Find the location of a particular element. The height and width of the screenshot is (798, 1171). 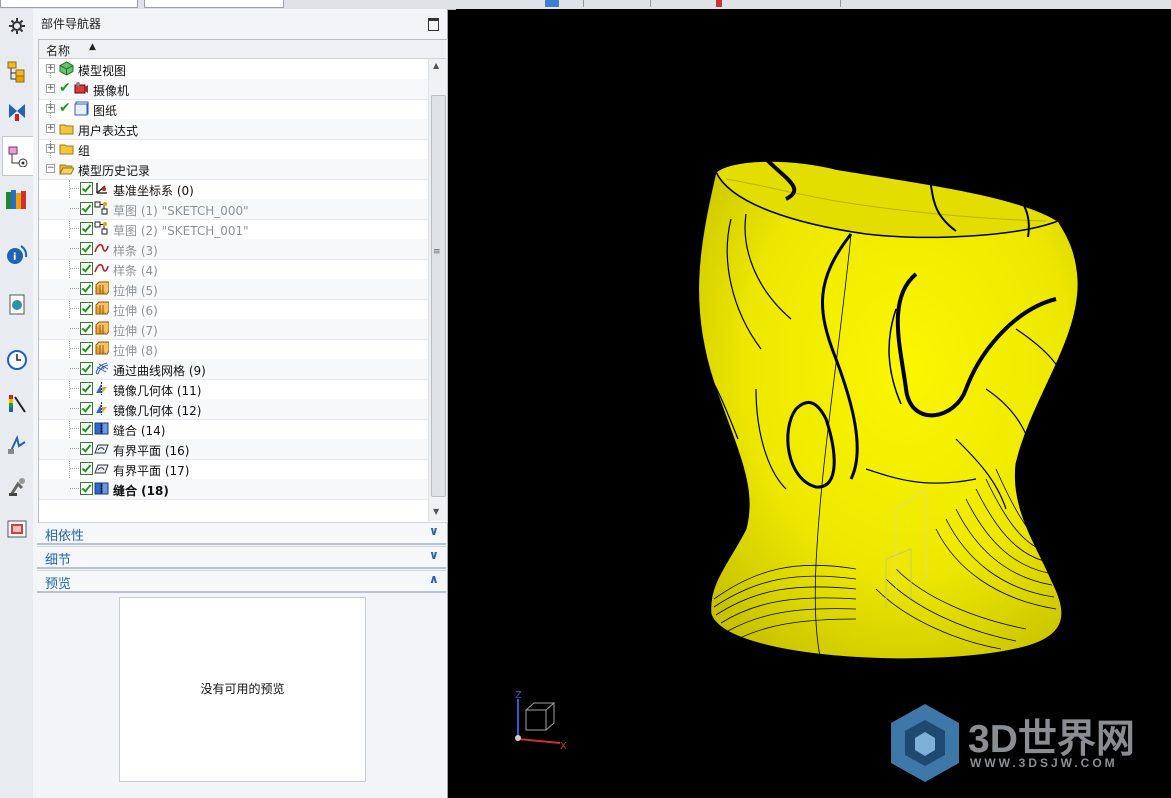

reuse-library-icon is located at coordinates (16, 198).